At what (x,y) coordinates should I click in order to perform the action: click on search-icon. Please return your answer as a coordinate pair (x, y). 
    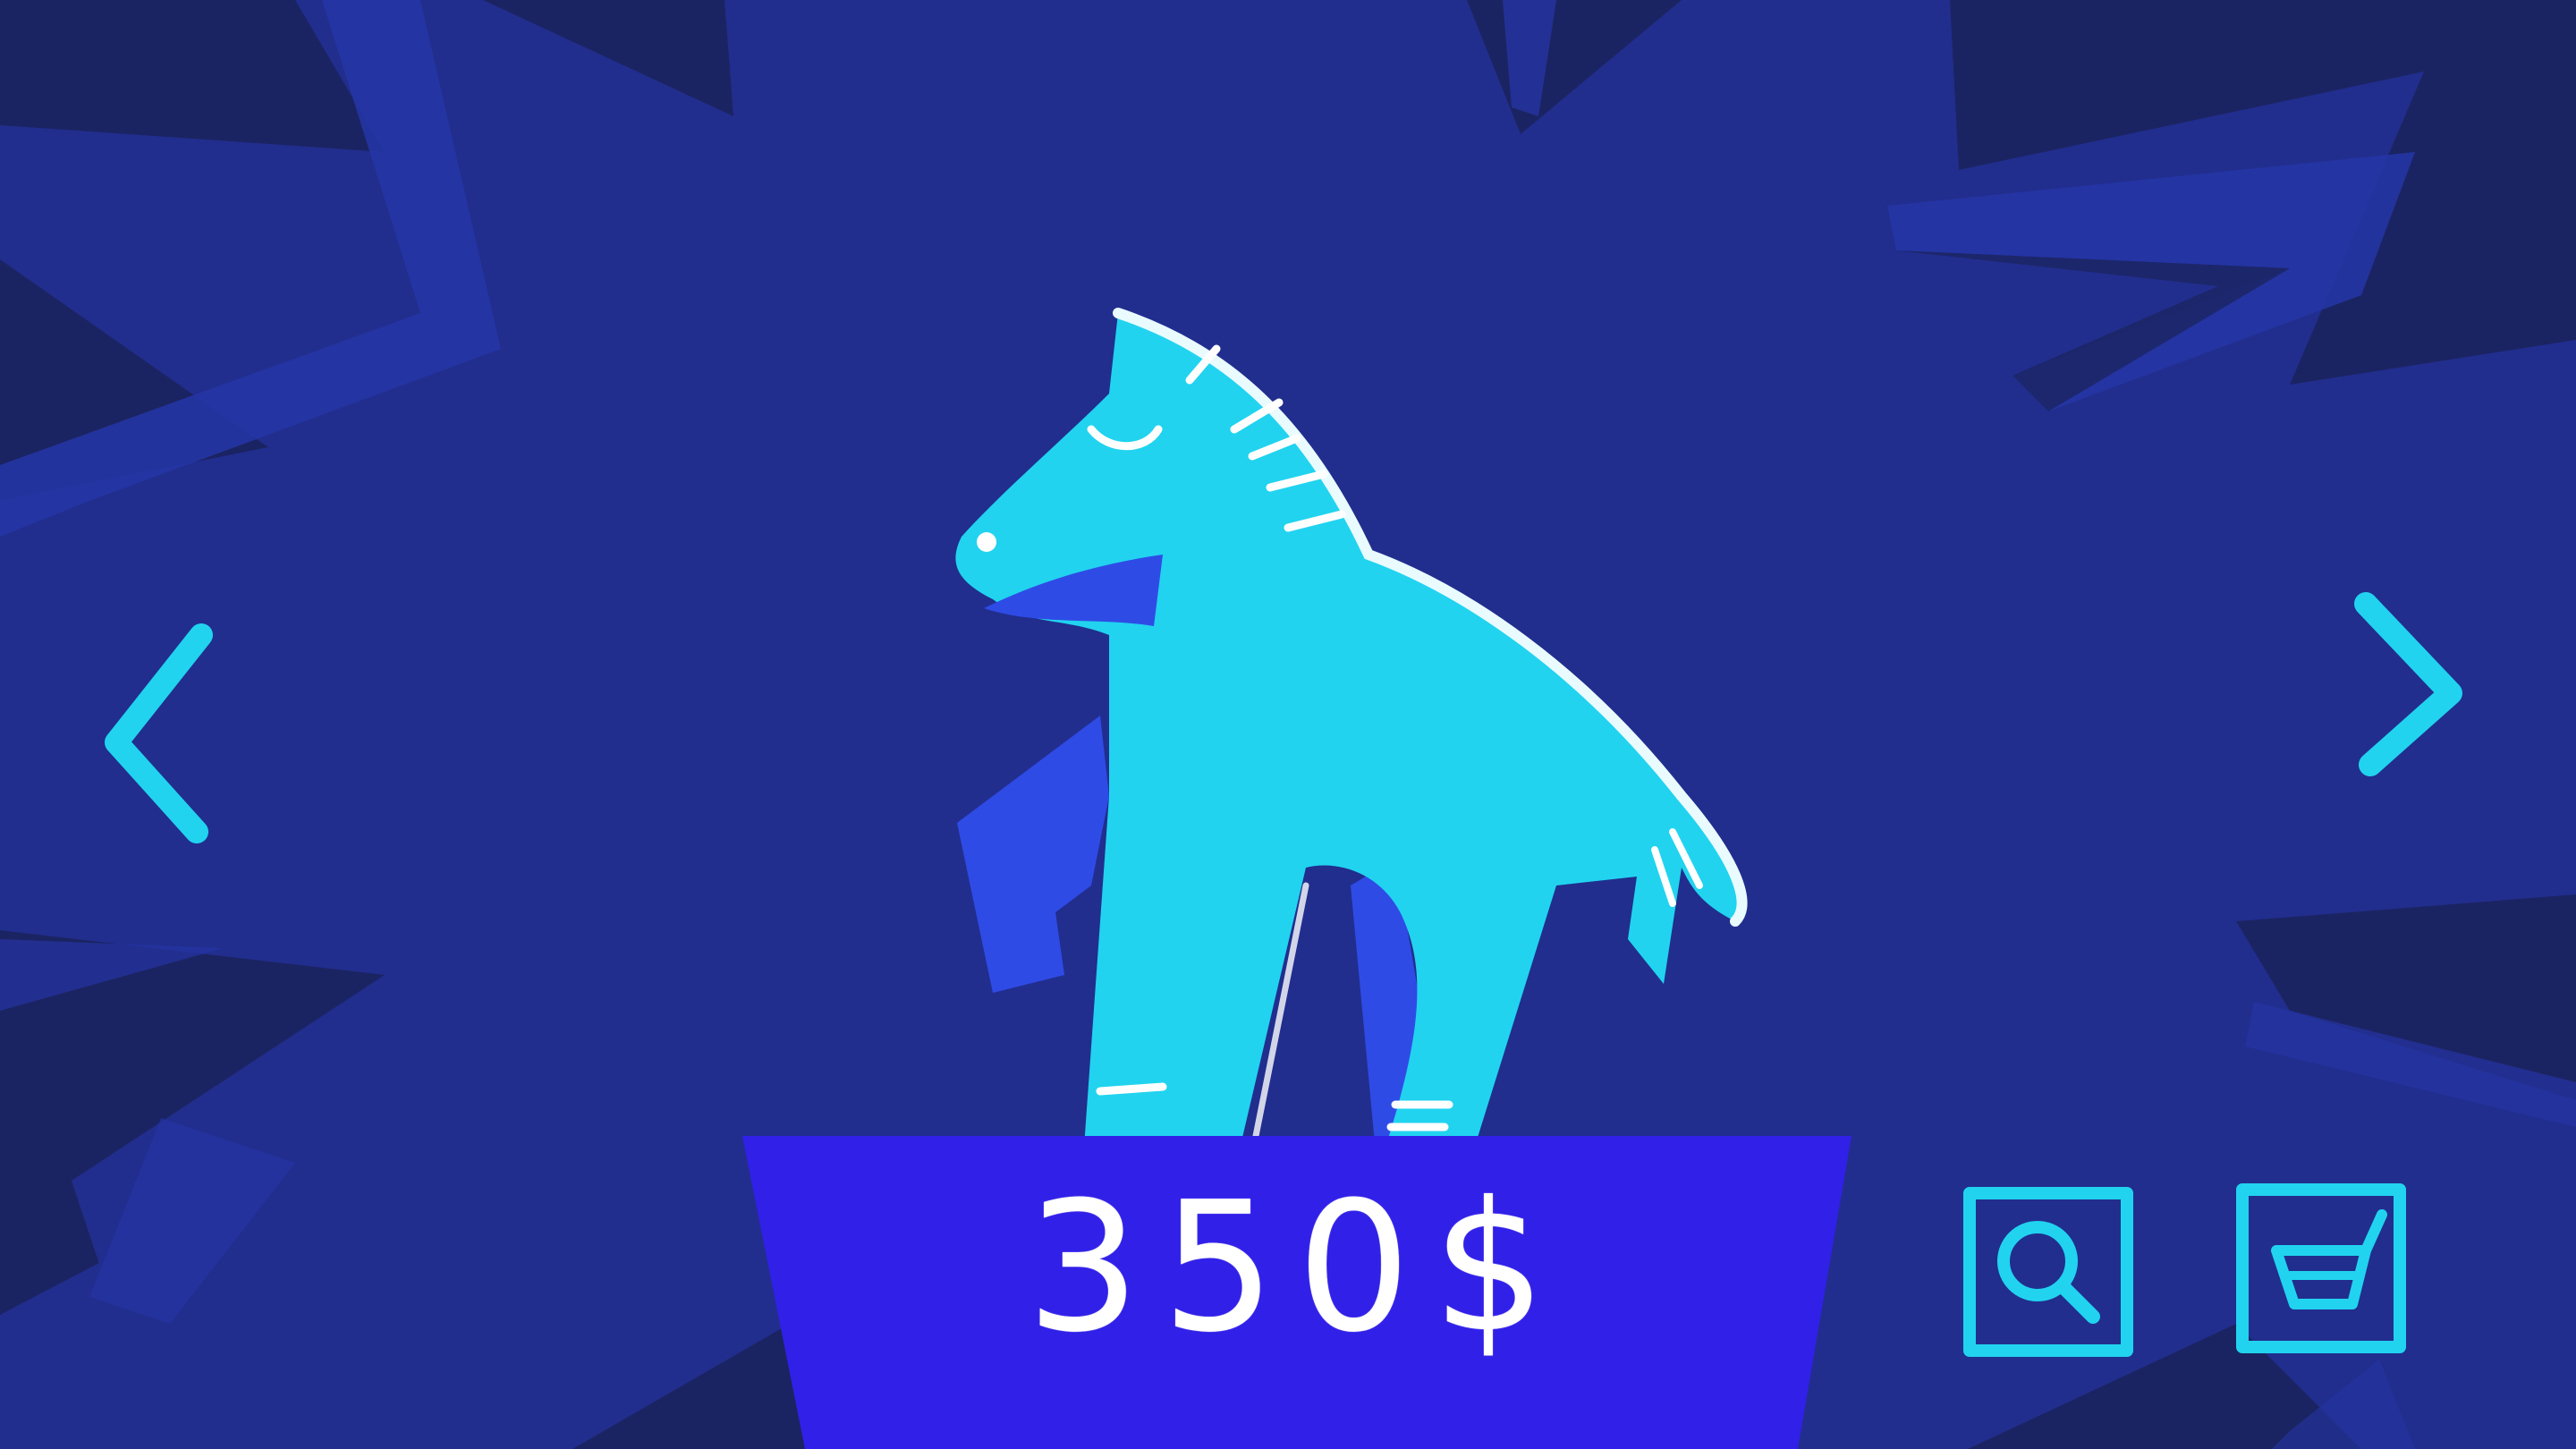
    Looking at the image, I should click on (2048, 1272).